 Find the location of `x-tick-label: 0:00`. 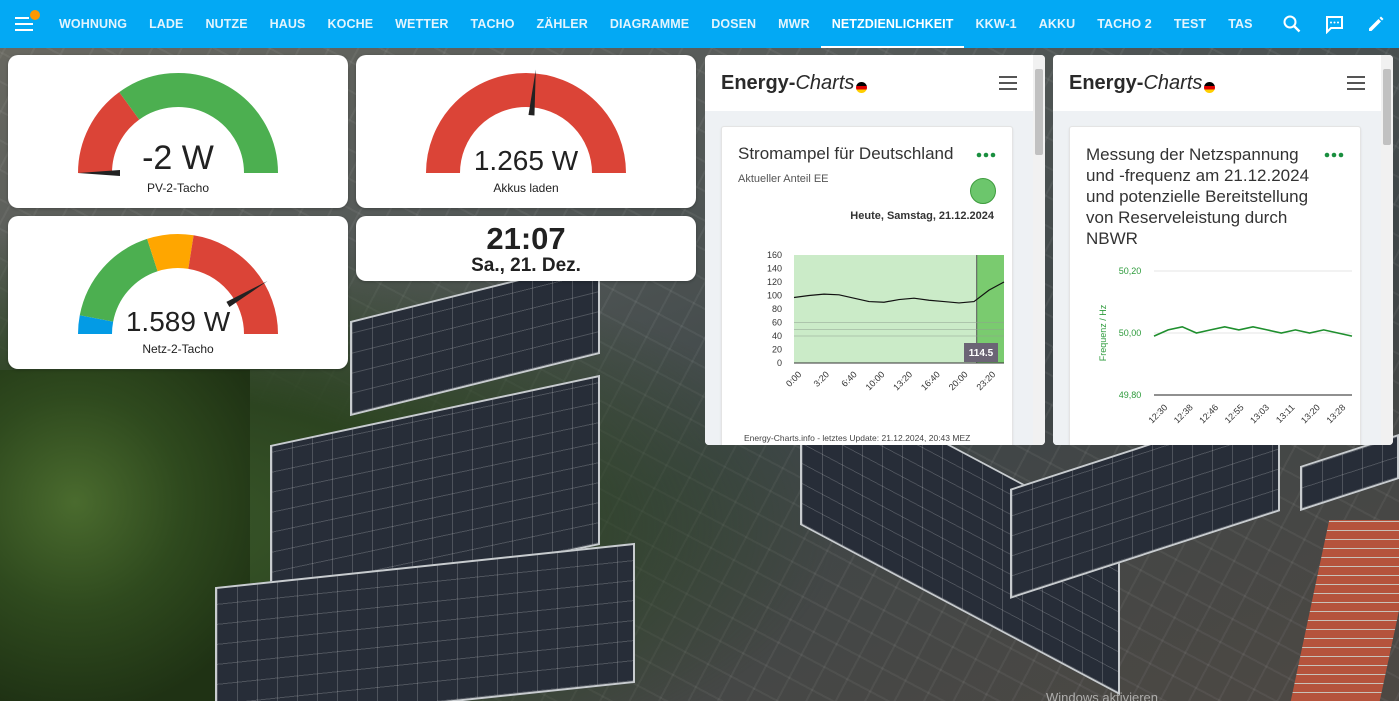

x-tick-label: 0:00 is located at coordinates (793, 378).